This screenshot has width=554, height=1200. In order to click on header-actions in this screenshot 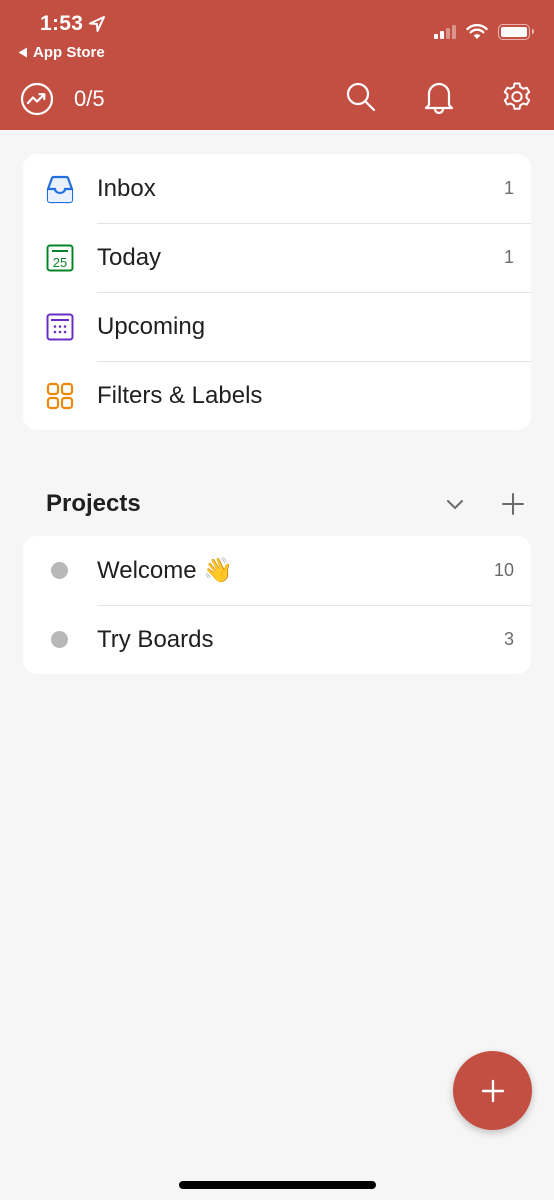, I will do `click(439, 97)`.